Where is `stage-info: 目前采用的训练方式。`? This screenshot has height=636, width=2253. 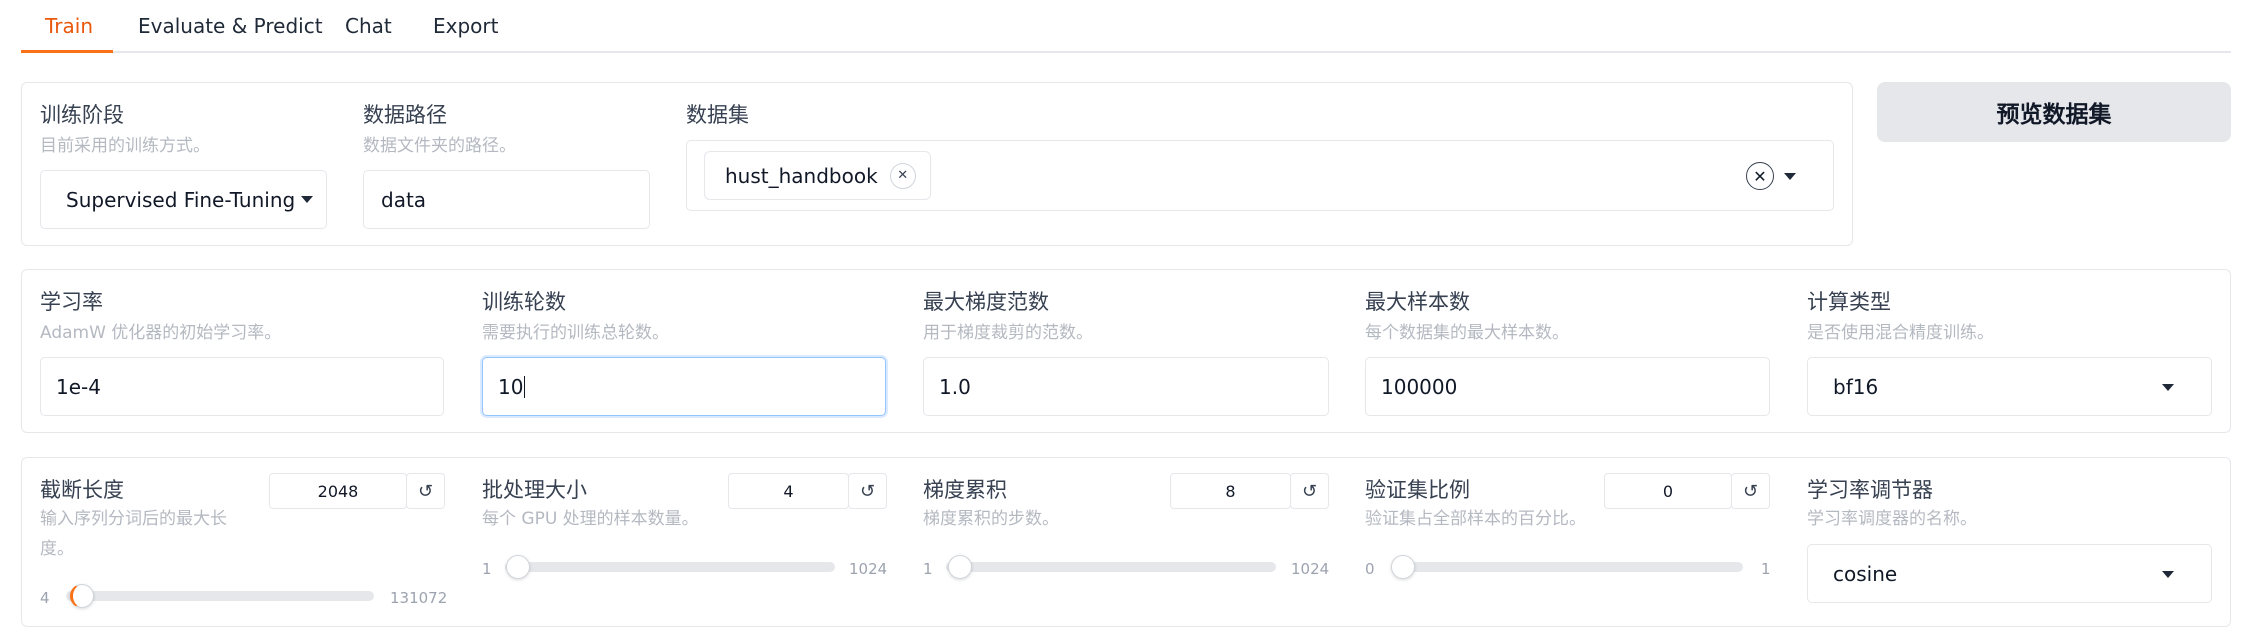
stage-info: 目前采用的训练方式。 is located at coordinates (125, 146).